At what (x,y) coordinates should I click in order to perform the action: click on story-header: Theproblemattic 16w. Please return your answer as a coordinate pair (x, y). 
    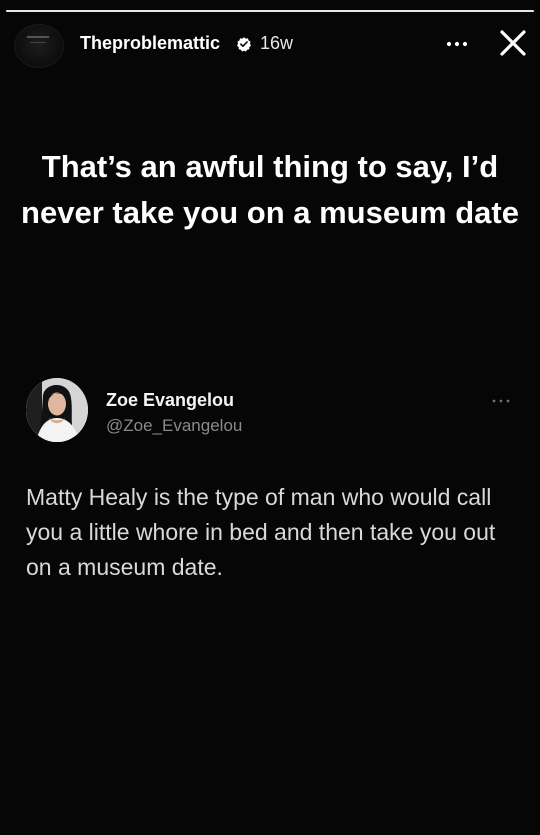
    Looking at the image, I should click on (272, 46).